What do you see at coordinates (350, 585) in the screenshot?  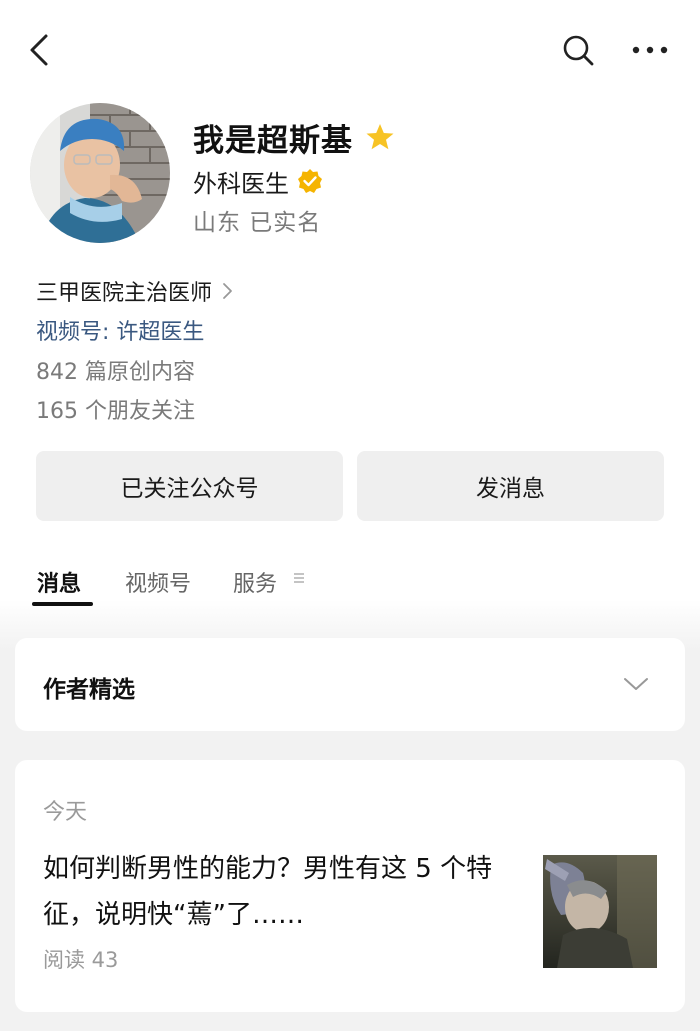 I see `content-tabs: 消息 视频号 服务` at bounding box center [350, 585].